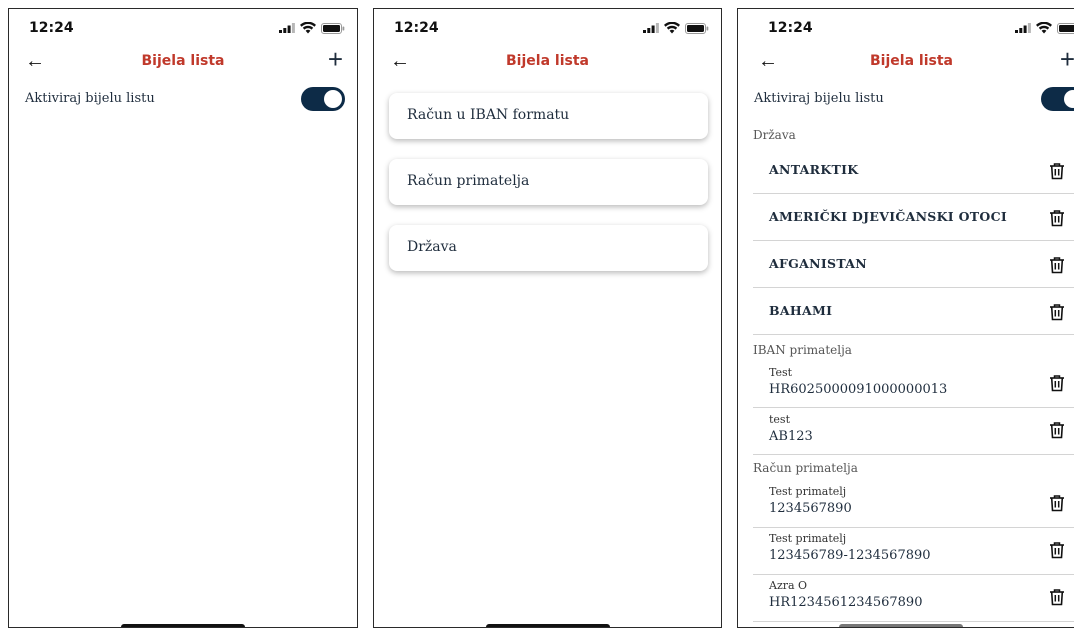 This screenshot has width=1074, height=628. What do you see at coordinates (913, 311) in the screenshot?
I see `list-item: BAHAMI` at bounding box center [913, 311].